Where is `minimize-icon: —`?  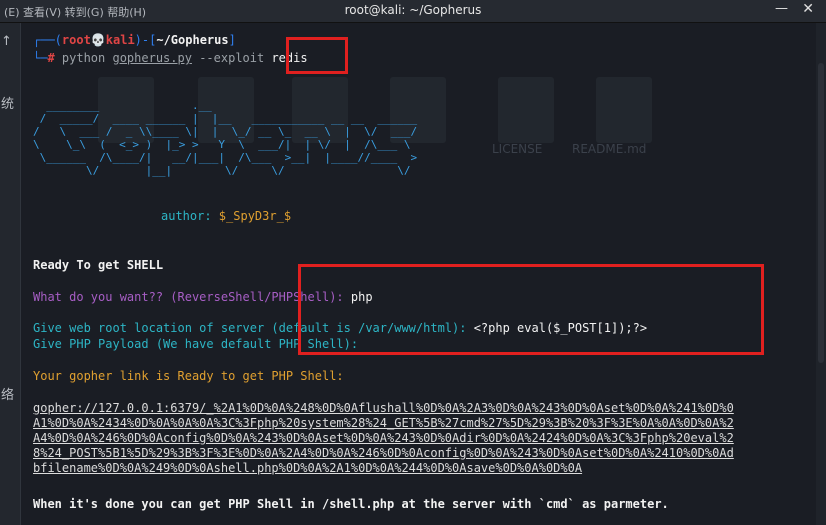 minimize-icon: — is located at coordinates (781, 8).